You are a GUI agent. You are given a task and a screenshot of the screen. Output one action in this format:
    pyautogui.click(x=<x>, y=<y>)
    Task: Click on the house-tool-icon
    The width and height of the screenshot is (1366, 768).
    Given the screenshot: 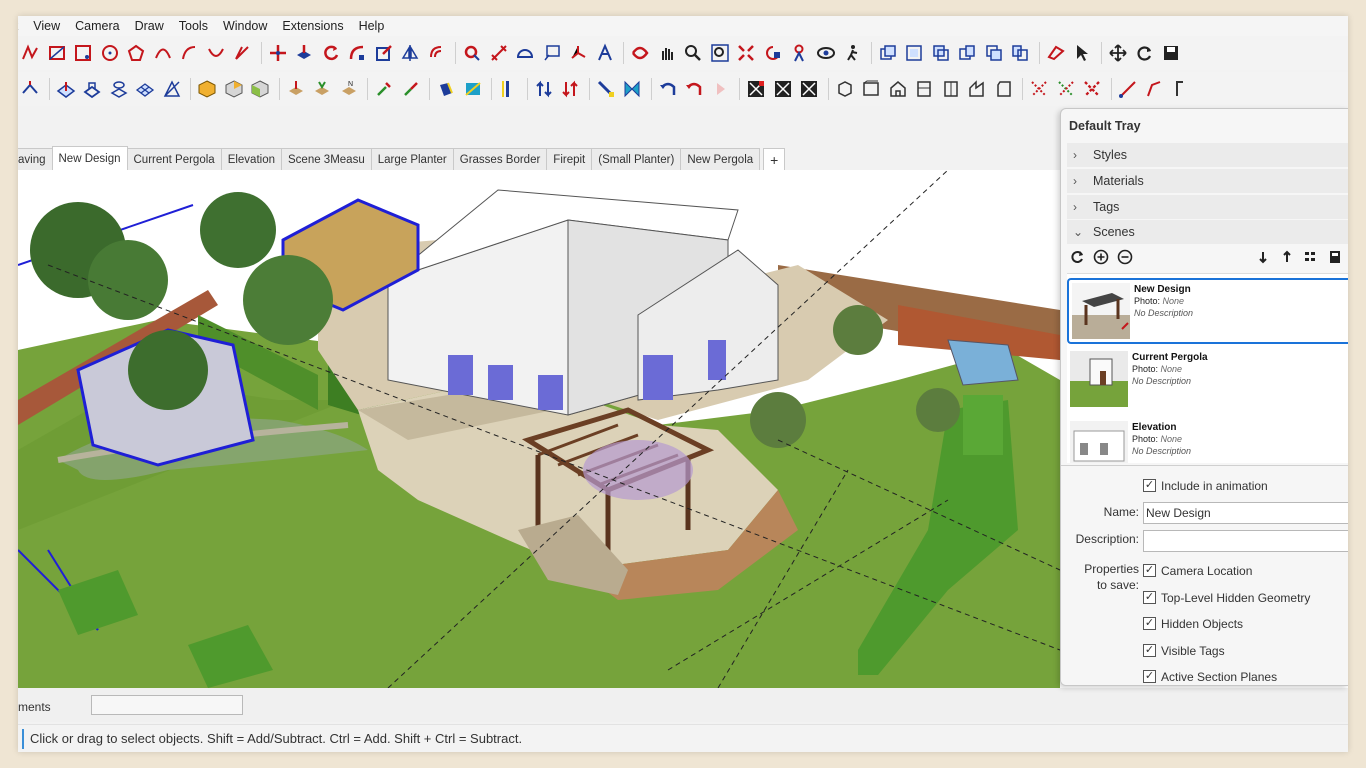 What is the action you would take?
    pyautogui.click(x=898, y=89)
    